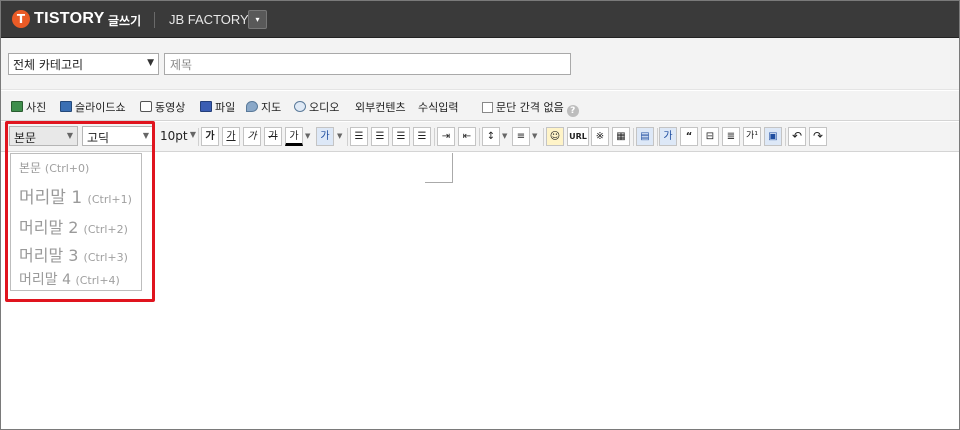 The width and height of the screenshot is (960, 430). Describe the element at coordinates (54, 167) in the screenshot. I see `menu-item-body: 본문 (Ctrl+0)` at that location.